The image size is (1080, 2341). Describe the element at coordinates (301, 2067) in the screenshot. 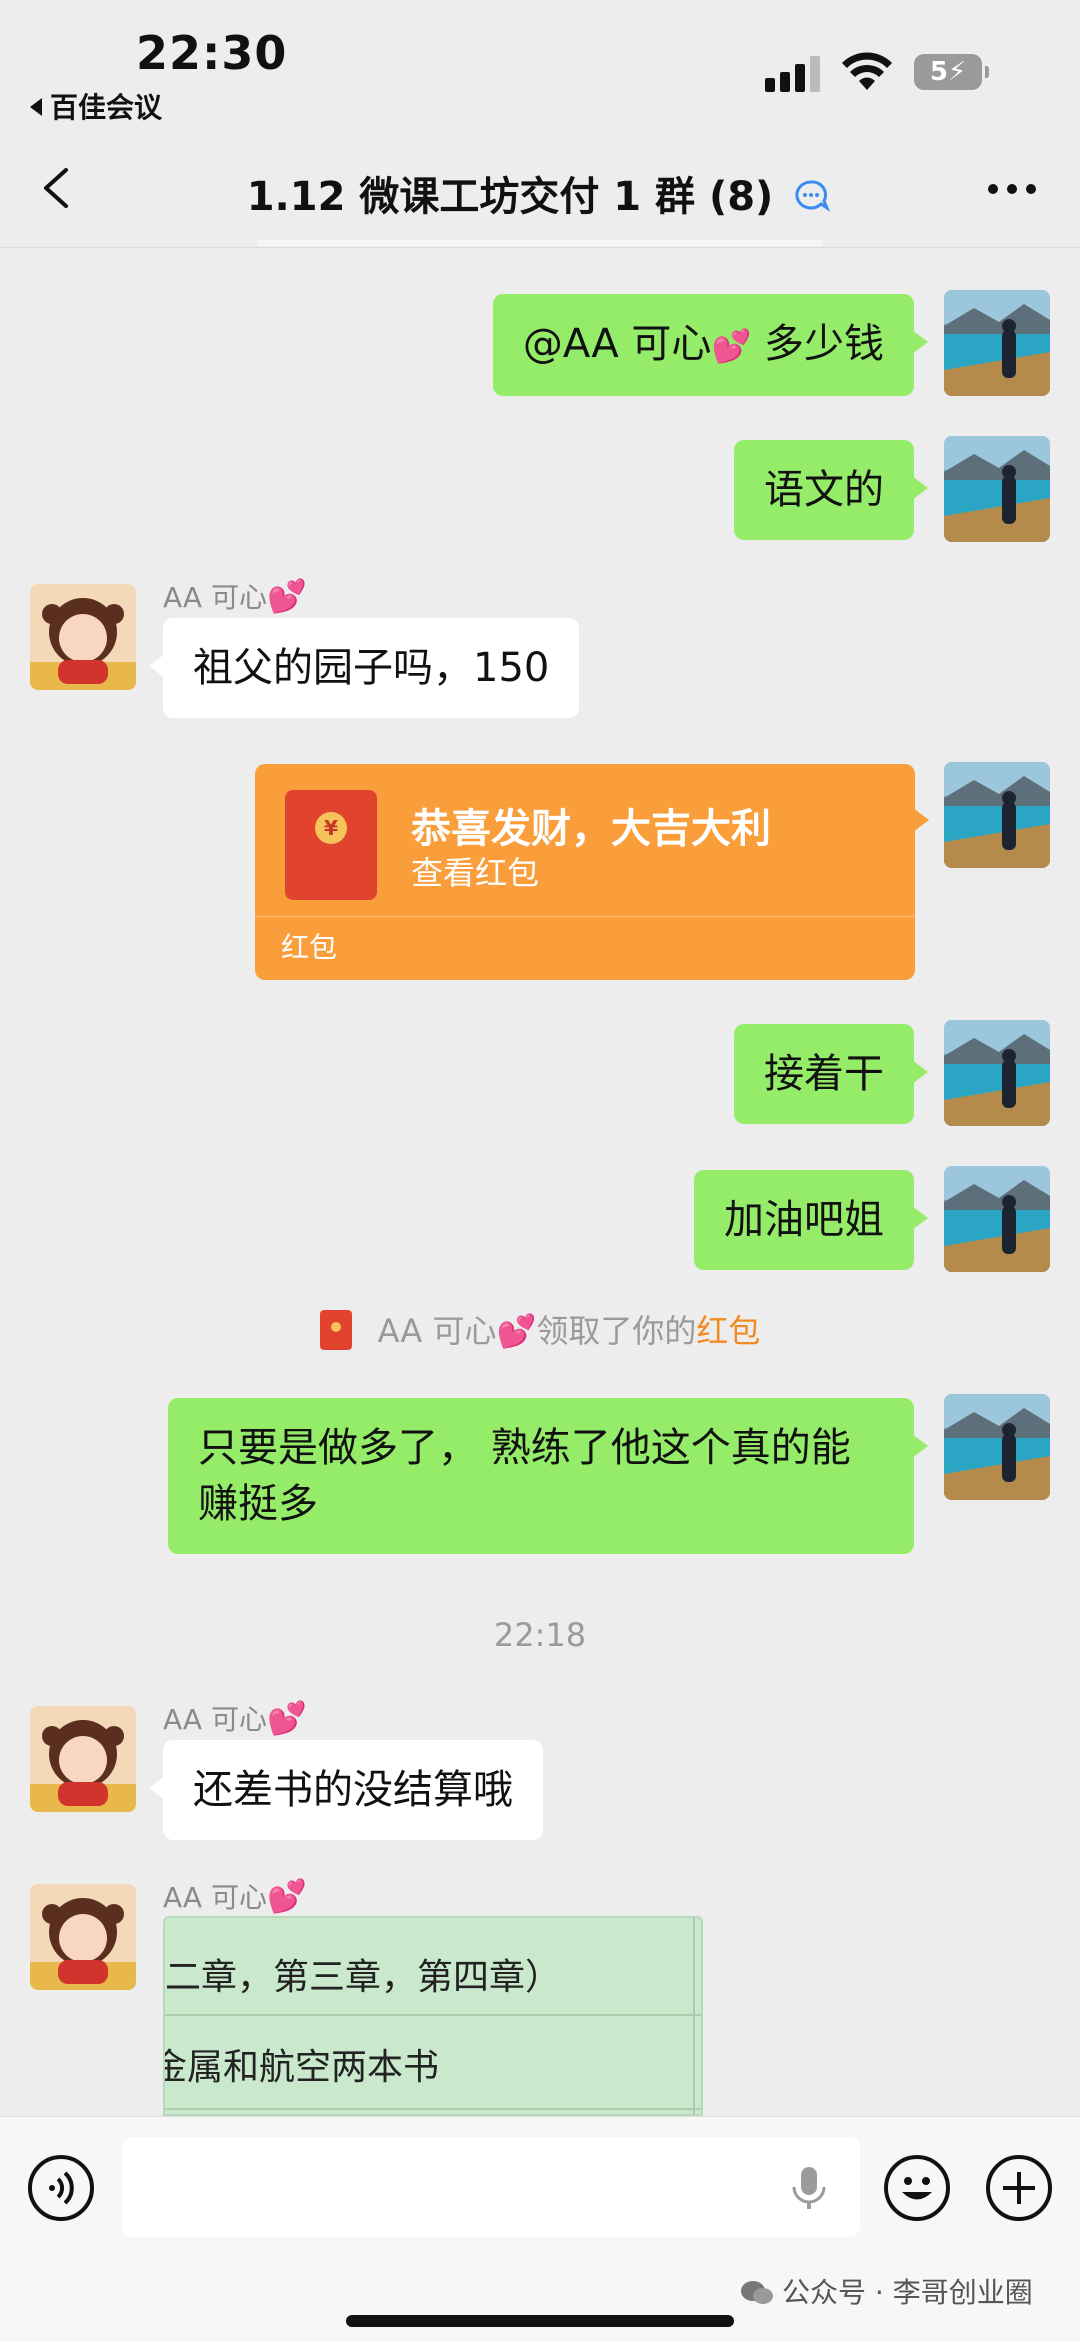

I see `image-text-row: 金属和航空两本书` at that location.